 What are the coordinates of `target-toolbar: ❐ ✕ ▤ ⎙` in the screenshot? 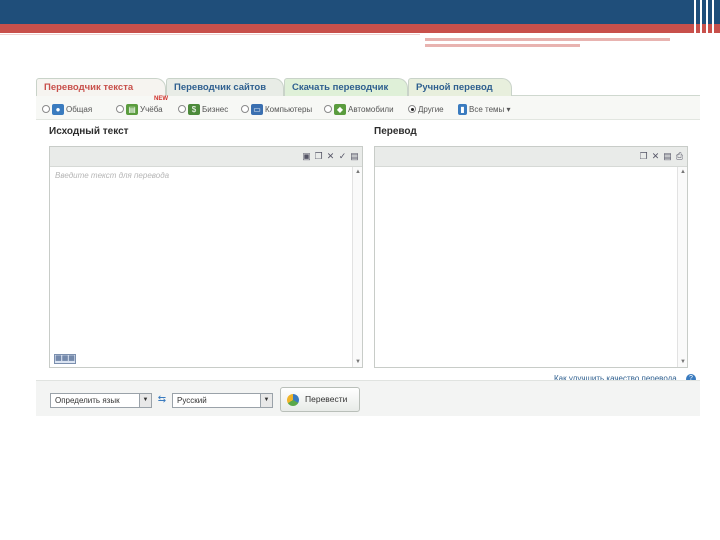 It's located at (531, 157).